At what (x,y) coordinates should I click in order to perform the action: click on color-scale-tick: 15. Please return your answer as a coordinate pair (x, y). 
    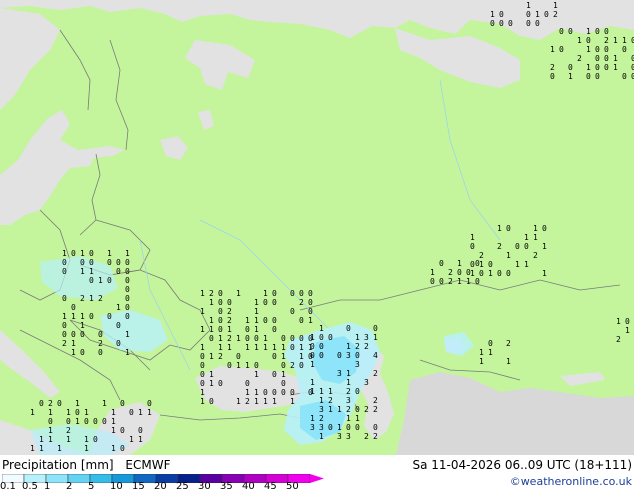
    Looking at the image, I should click on (138, 486).